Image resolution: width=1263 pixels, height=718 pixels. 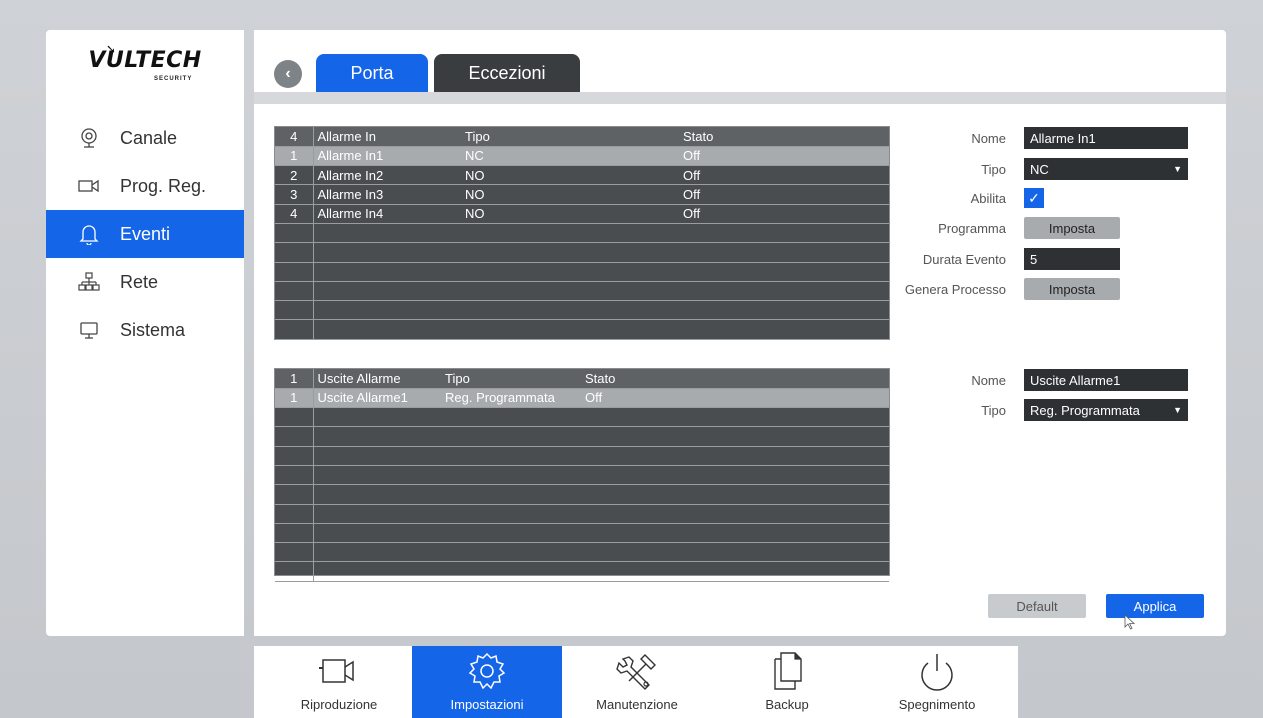 I want to click on sidebar-item-eventi: Eventi, so click(x=145, y=234).